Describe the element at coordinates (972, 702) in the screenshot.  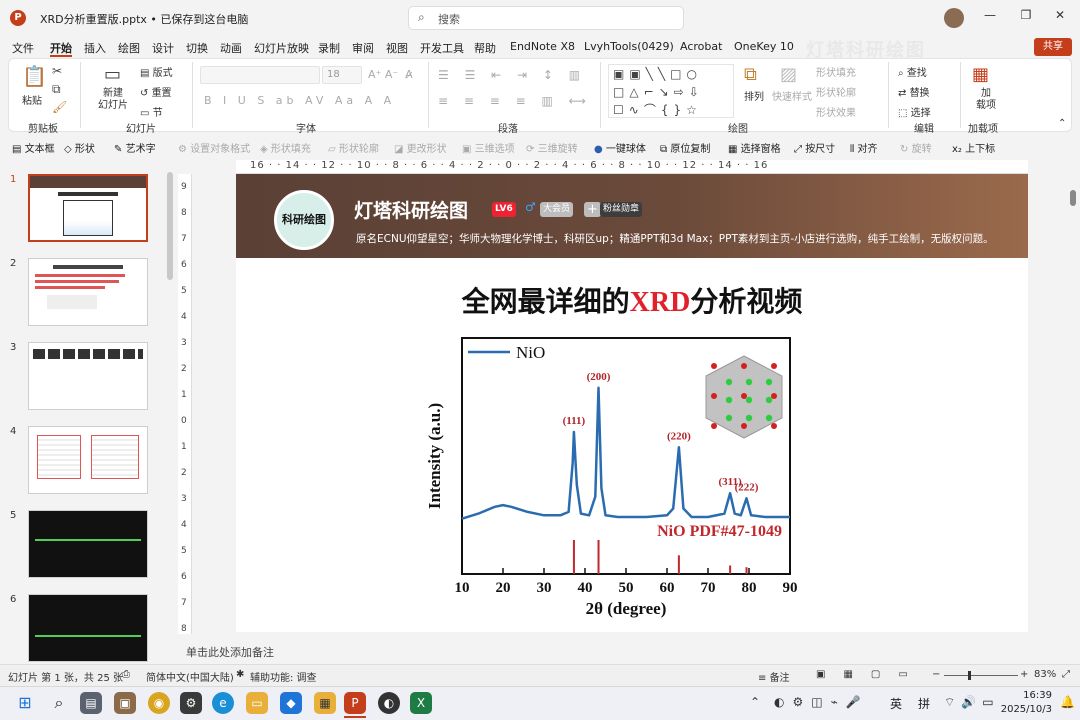
I see `network-volume-battery-icons: ⌔🔊▭` at that location.